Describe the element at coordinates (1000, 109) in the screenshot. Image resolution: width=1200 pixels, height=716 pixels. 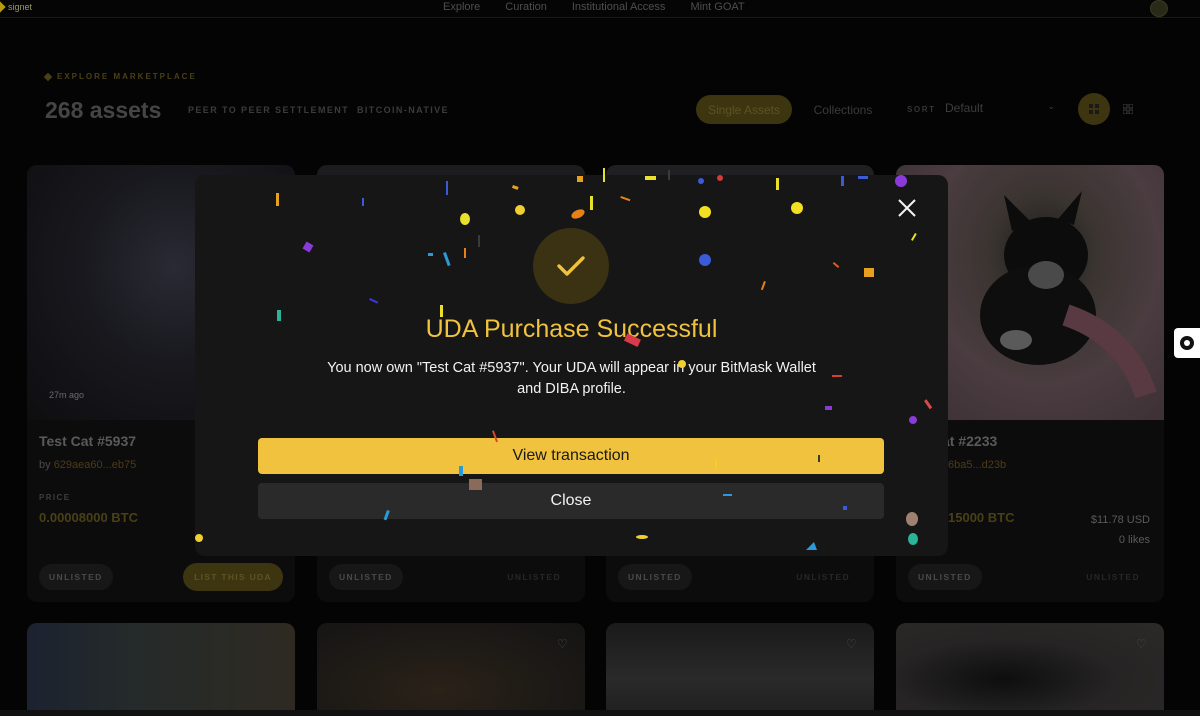
I see `sort-select: Default ⌄` at that location.